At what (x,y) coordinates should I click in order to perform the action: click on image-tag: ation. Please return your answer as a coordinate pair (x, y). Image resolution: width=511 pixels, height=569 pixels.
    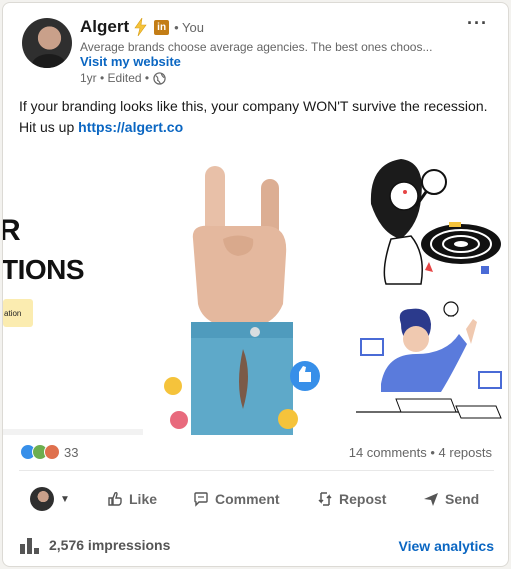
    Looking at the image, I should click on (18, 313).